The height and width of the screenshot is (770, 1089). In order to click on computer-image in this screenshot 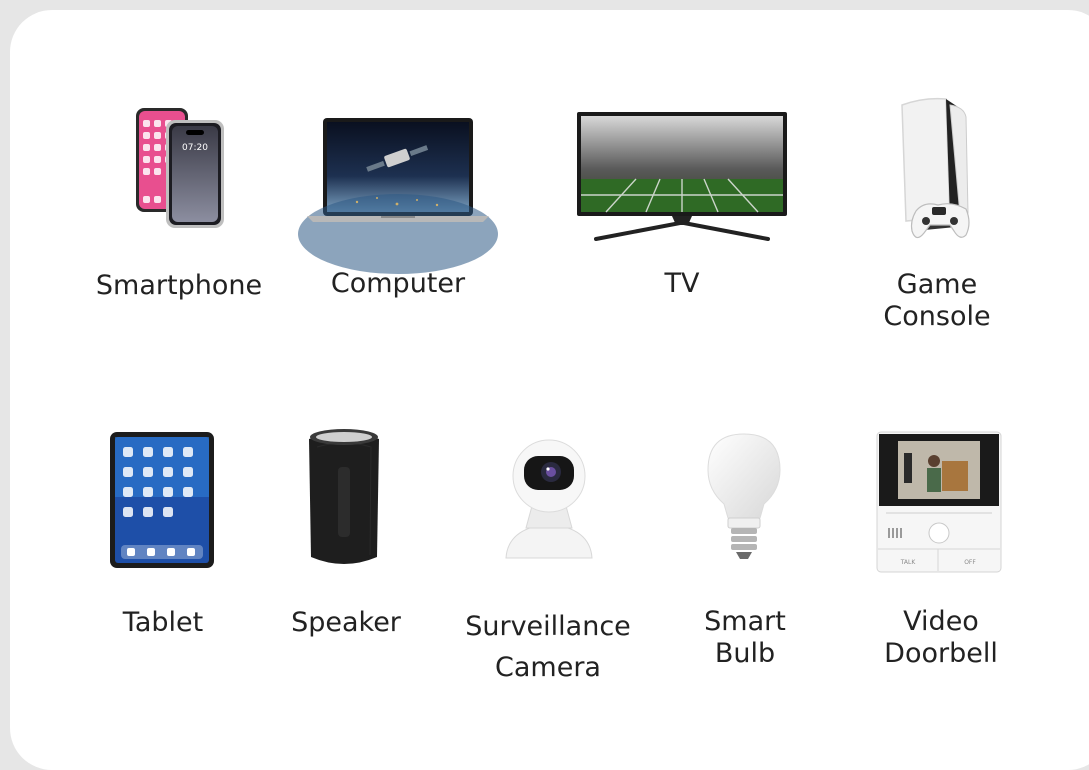, I will do `click(398, 195)`.